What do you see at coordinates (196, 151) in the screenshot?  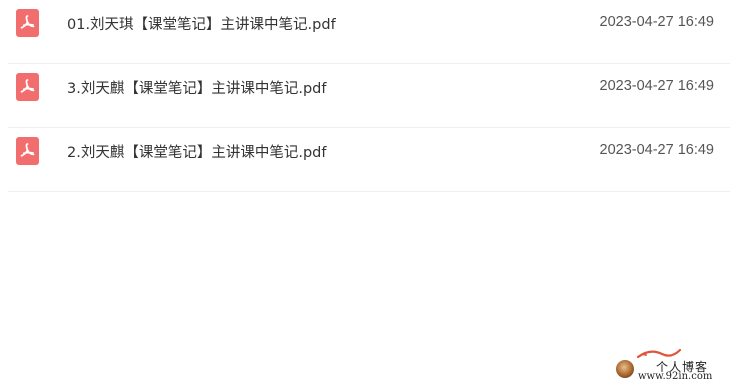 I see `file-name: 2.刘天麒【课堂笔记】主讲课中笔记.pdf` at bounding box center [196, 151].